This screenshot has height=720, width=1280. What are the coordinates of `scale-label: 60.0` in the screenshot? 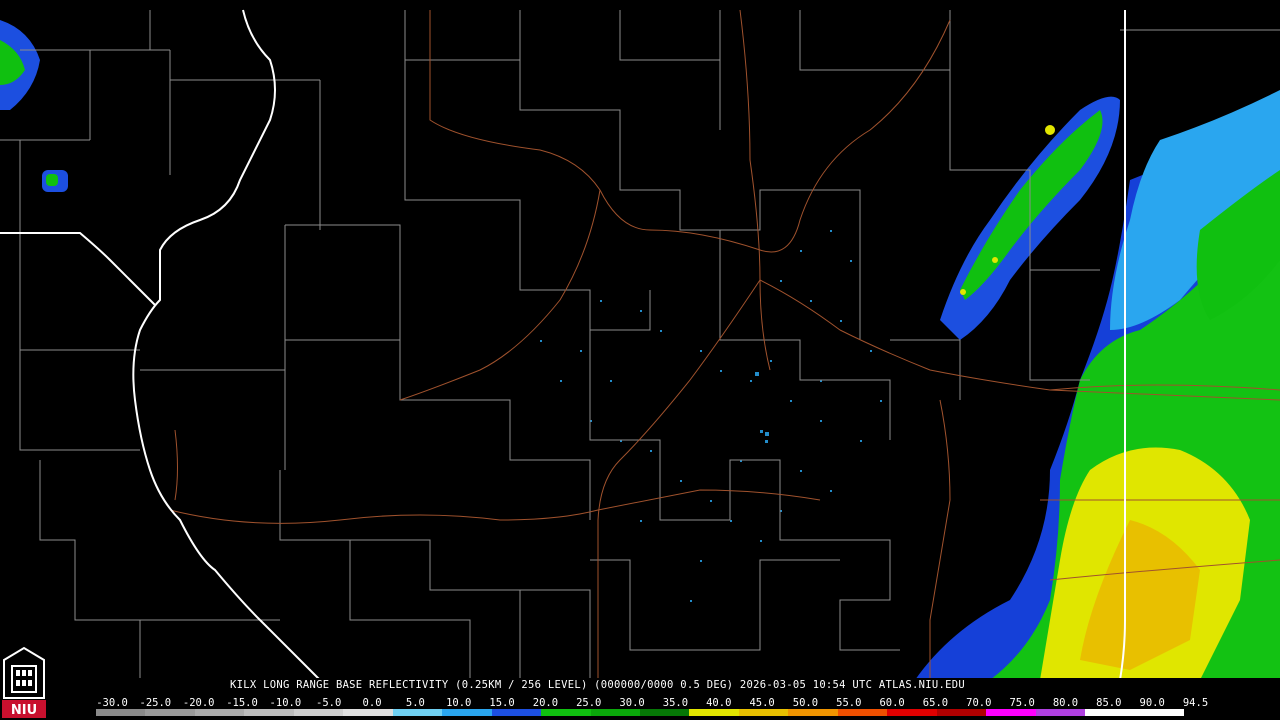 It's located at (892, 703).